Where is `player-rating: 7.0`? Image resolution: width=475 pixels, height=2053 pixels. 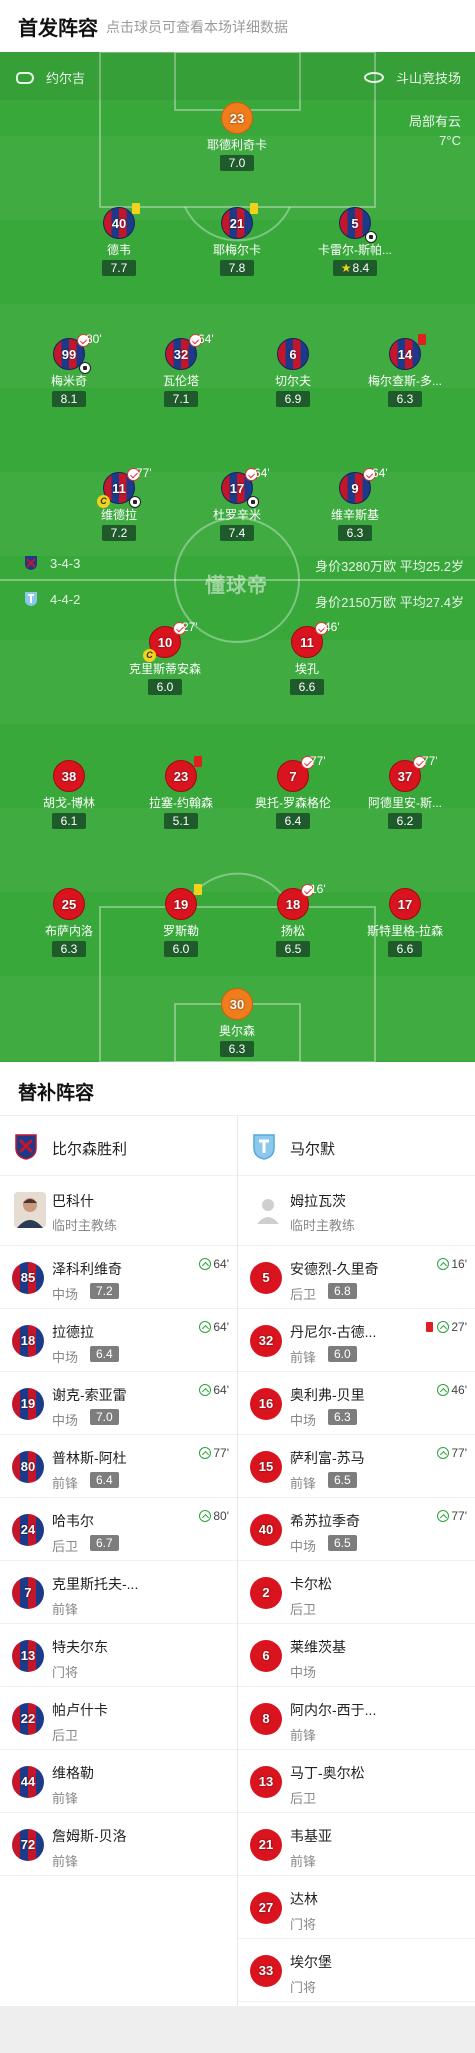
player-rating: 7.0 is located at coordinates (237, 163).